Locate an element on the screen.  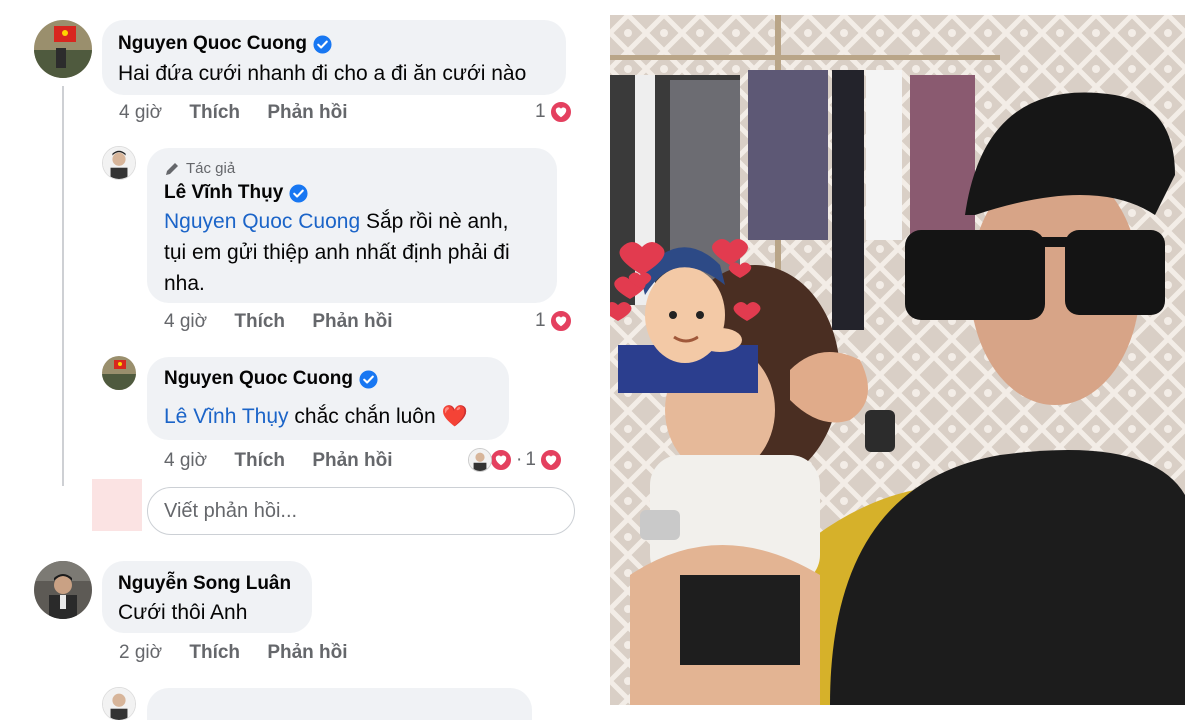
comment-bubble is located at coordinates (339, 704).